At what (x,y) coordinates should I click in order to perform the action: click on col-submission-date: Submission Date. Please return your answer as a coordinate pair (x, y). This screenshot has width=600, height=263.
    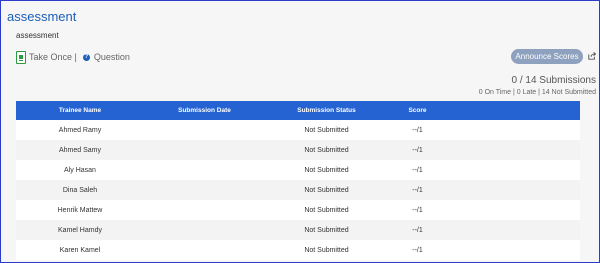
    Looking at the image, I should click on (204, 110).